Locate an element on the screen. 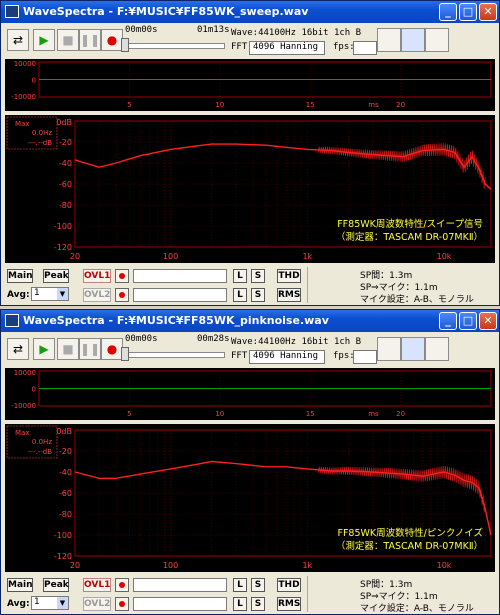 Image resolution: width=500 pixels, height=615 pixels. fft-value: 4096 Hanning is located at coordinates (286, 47).